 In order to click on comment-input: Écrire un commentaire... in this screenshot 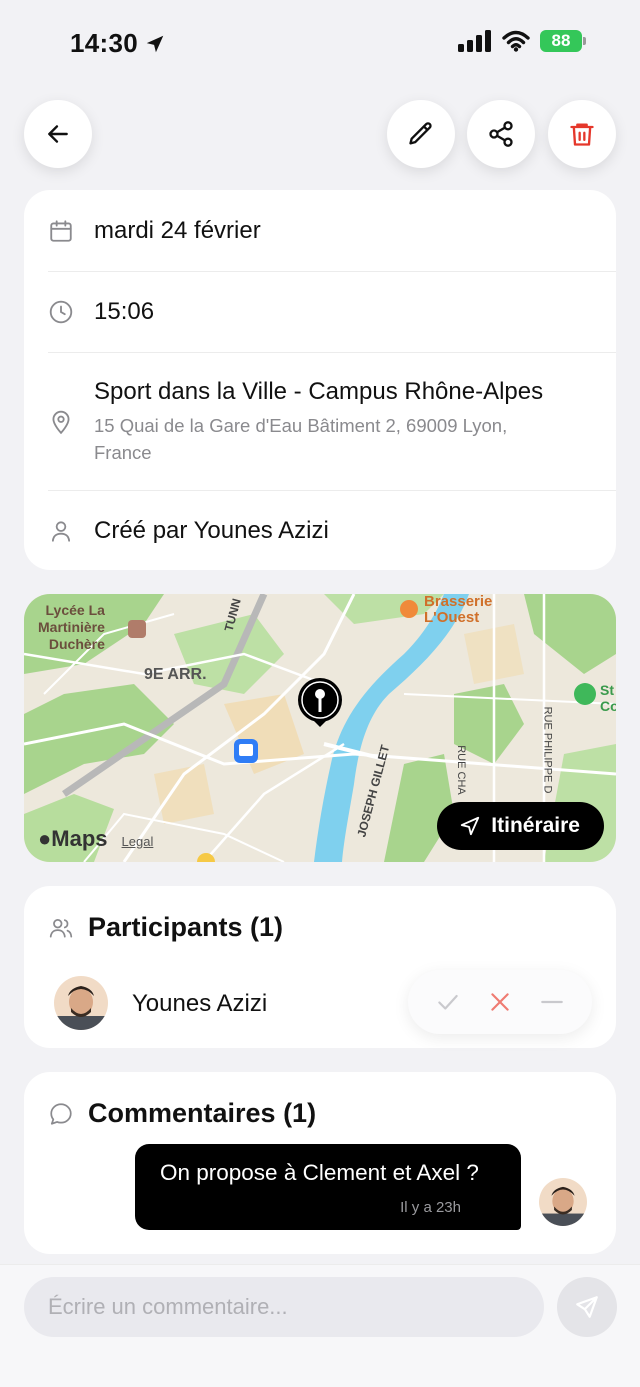, I will do `click(284, 1307)`.